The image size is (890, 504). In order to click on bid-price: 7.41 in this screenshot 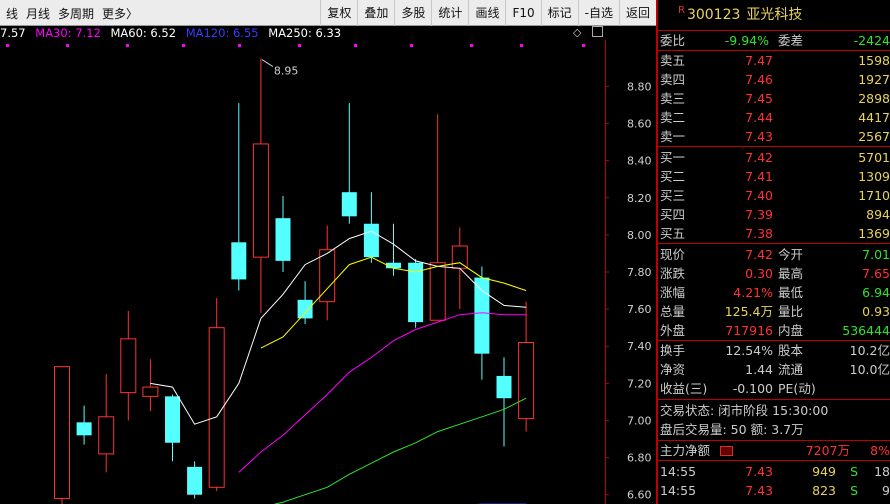, I will do `click(759, 176)`.